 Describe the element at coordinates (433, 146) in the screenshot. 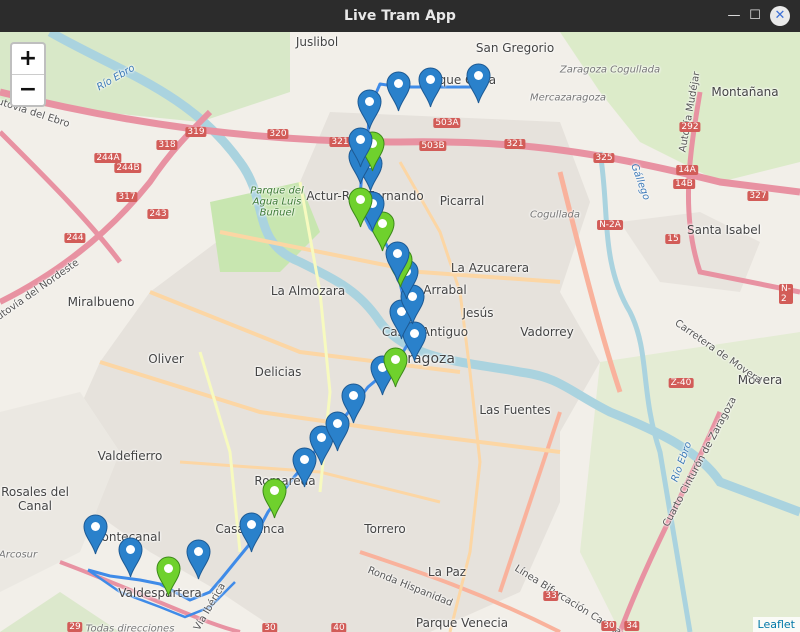

I see `road-number: 503B` at that location.